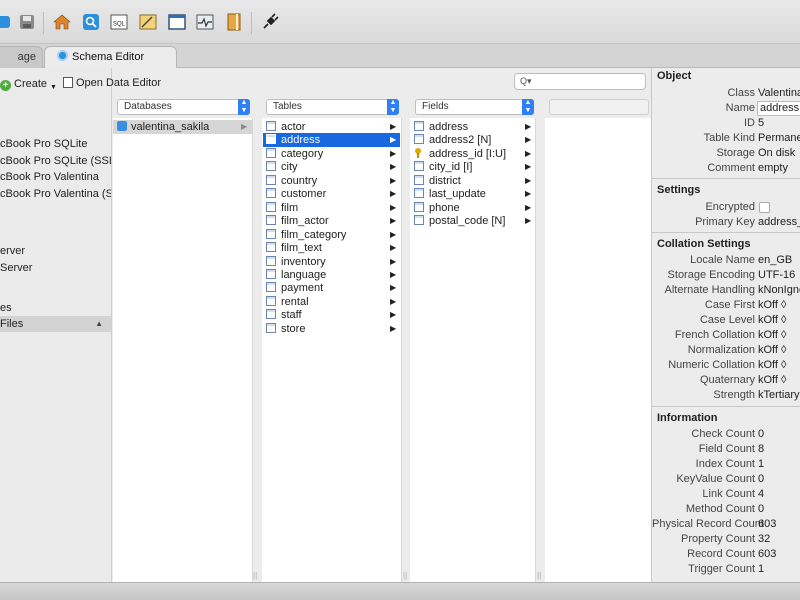  What do you see at coordinates (741, 93) in the screenshot?
I see `property-label: Class` at bounding box center [741, 93].